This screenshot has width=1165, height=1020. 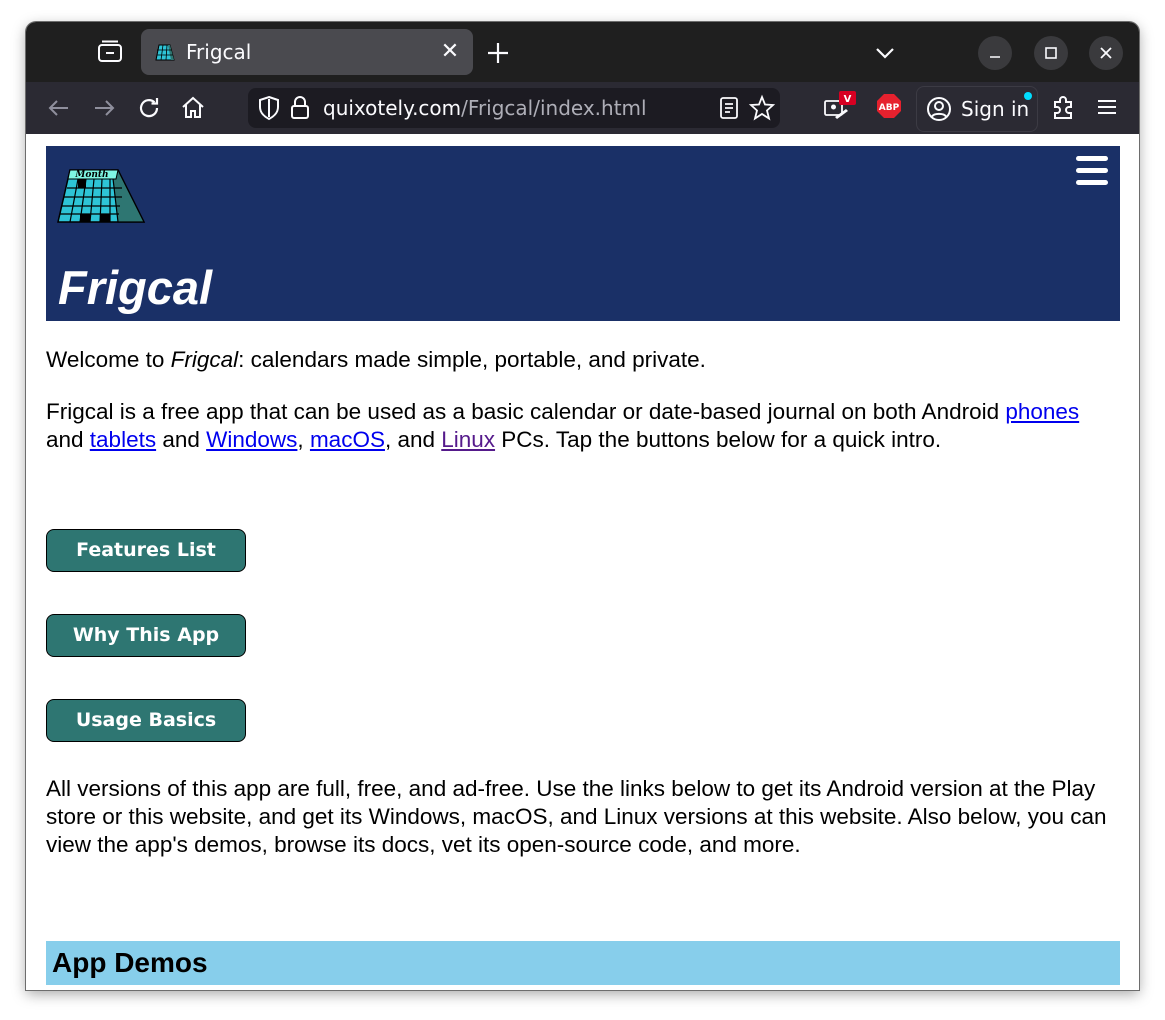 What do you see at coordinates (995, 109) in the screenshot?
I see `sign-in-label: Sign in` at bounding box center [995, 109].